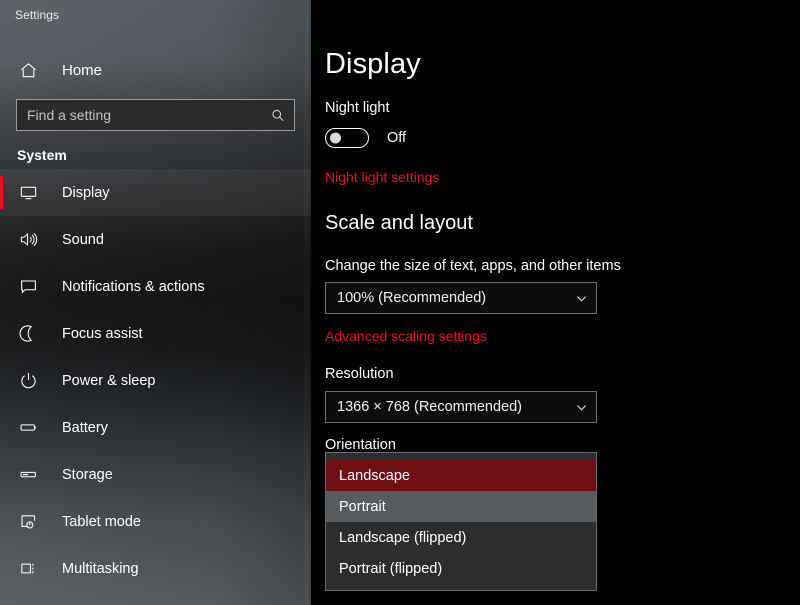 This screenshot has width=800, height=605. Describe the element at coordinates (374, 475) in the screenshot. I see `orientation-option-label: Landscape` at that location.